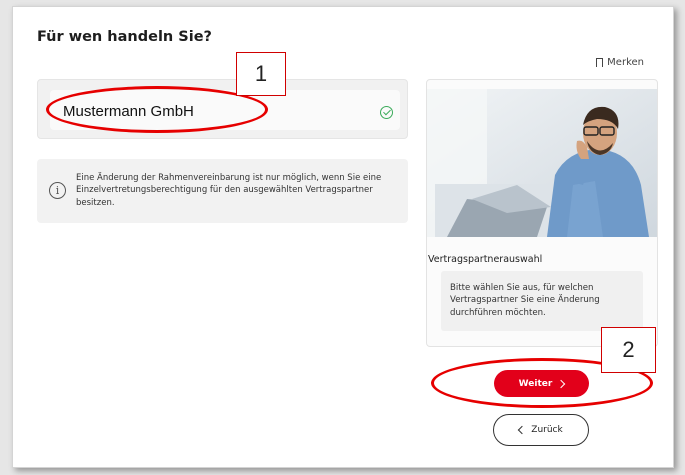 Image resolution: width=685 pixels, height=475 pixels. Describe the element at coordinates (386, 112) in the screenshot. I see `check-circle-icon` at that location.